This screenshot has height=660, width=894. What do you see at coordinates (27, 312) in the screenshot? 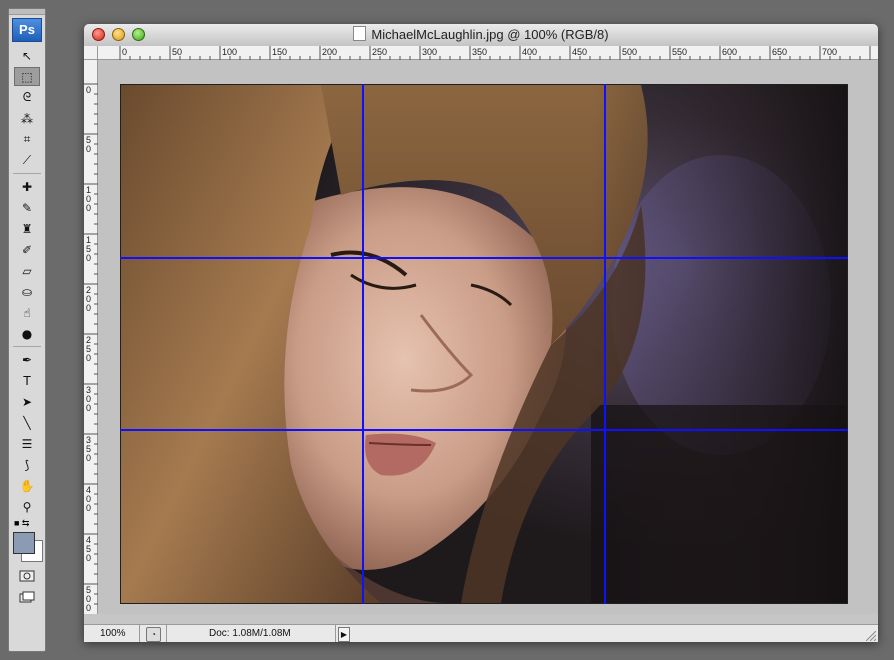
I see `smudge-tool: ☝` at bounding box center [27, 312].